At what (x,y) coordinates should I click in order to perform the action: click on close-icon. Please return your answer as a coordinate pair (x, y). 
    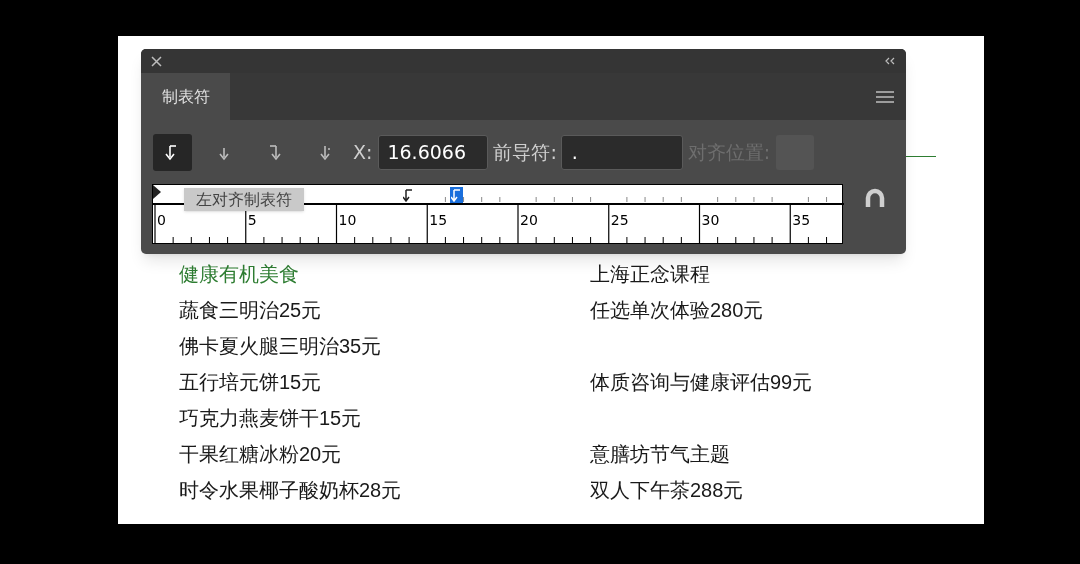
    Looking at the image, I should click on (156, 61).